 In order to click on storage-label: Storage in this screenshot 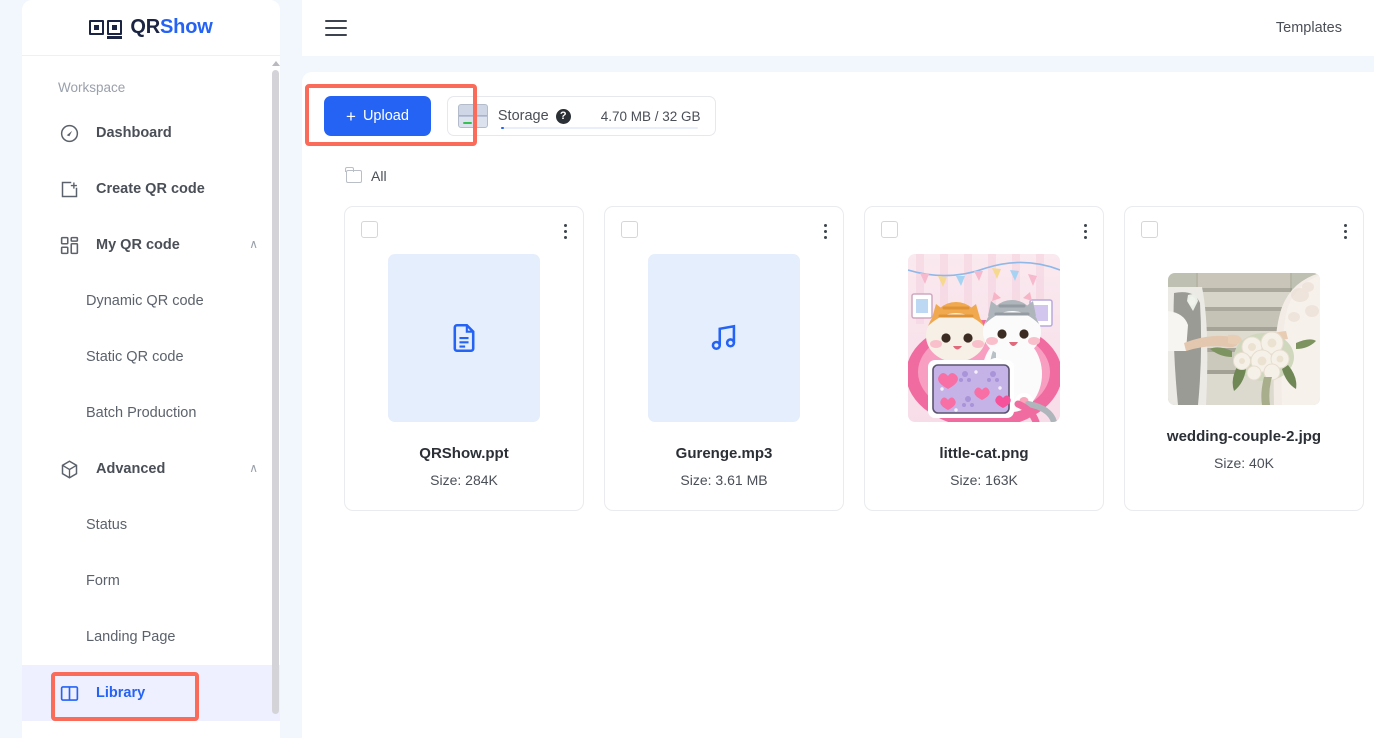, I will do `click(523, 116)`.